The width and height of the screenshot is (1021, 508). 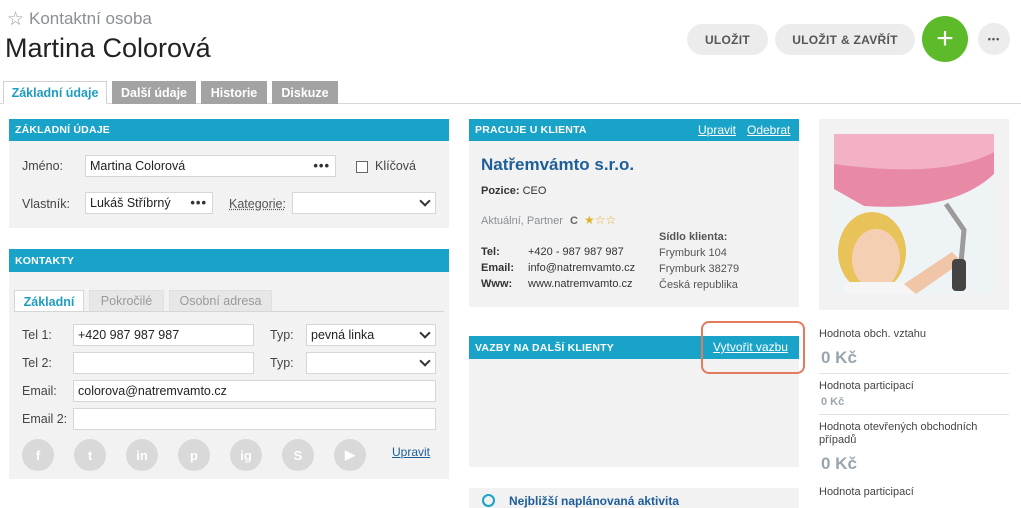 I want to click on value1-label: Hodnota obch. vztahu, so click(x=873, y=334).